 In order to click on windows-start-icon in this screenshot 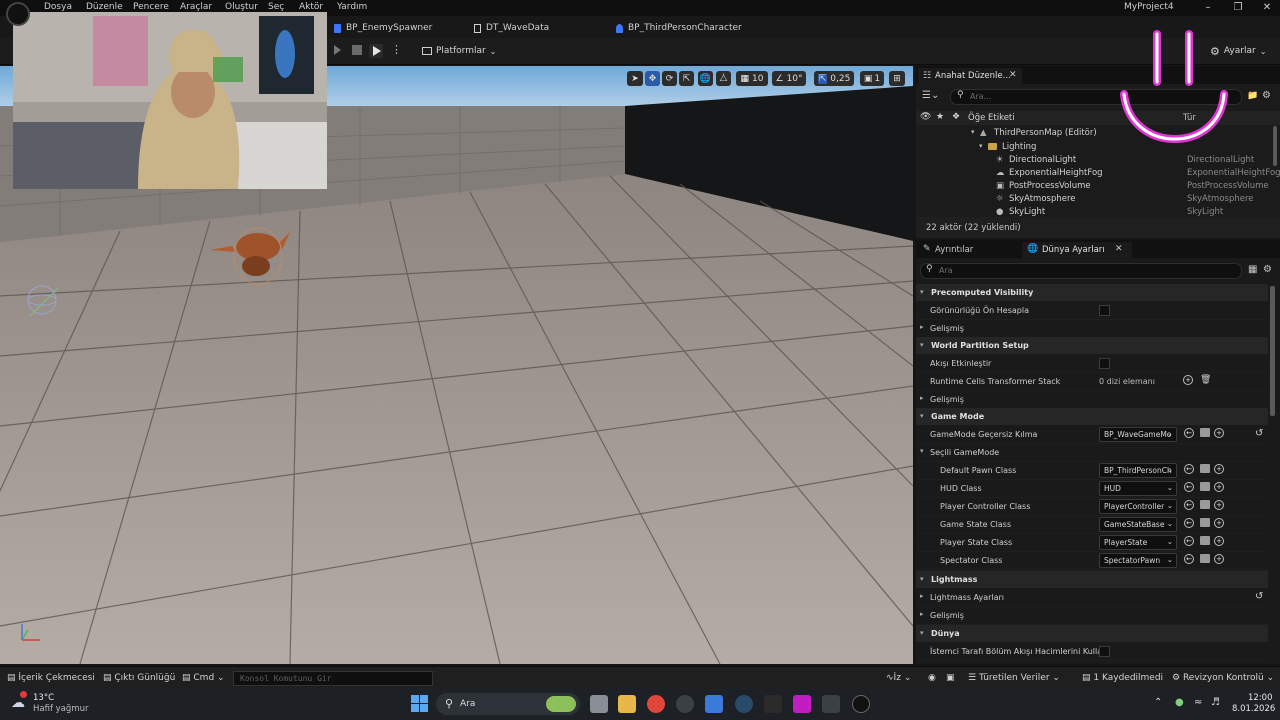, I will do `click(419, 703)`.